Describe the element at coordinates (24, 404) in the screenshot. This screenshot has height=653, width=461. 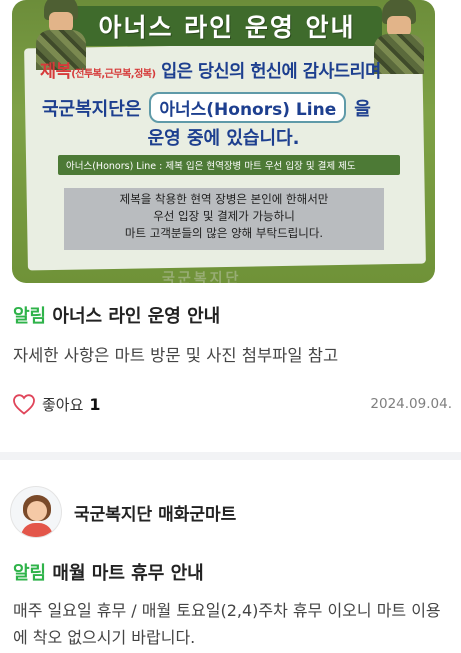
I see `heart-icon` at that location.